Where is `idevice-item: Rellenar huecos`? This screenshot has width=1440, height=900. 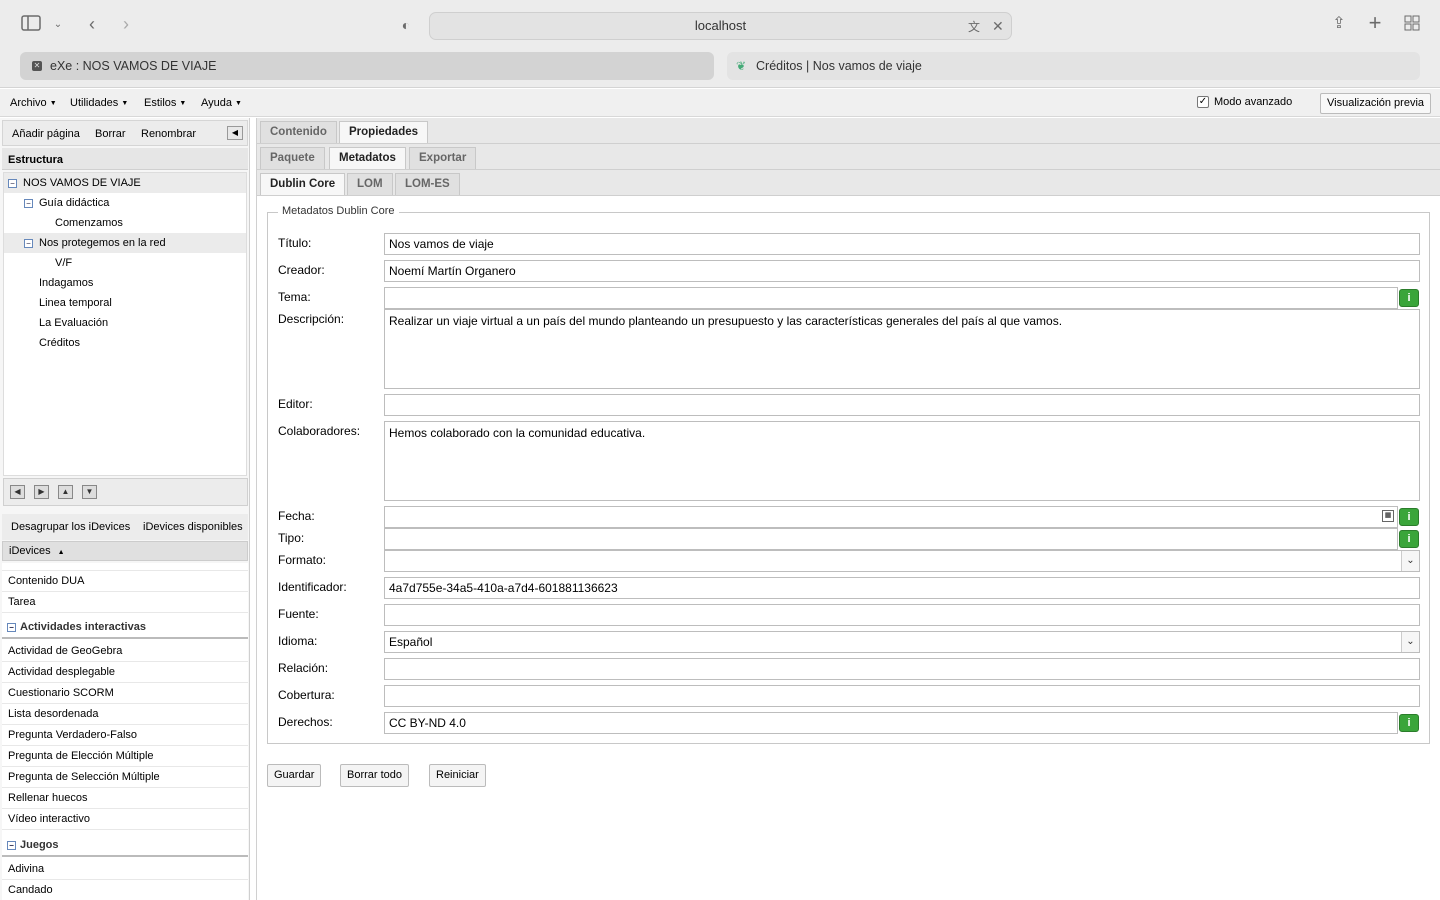
idevice-item: Rellenar huecos is located at coordinates (125, 798).